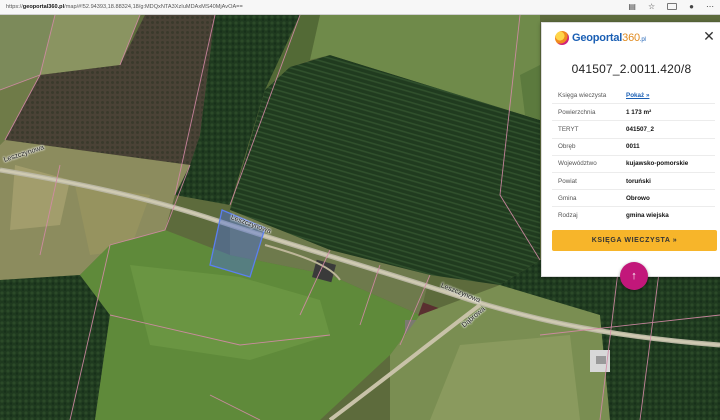 The width and height of the screenshot is (720, 420). Describe the element at coordinates (647, 216) in the screenshot. I see `row-value-type: gmina wiejska` at that location.